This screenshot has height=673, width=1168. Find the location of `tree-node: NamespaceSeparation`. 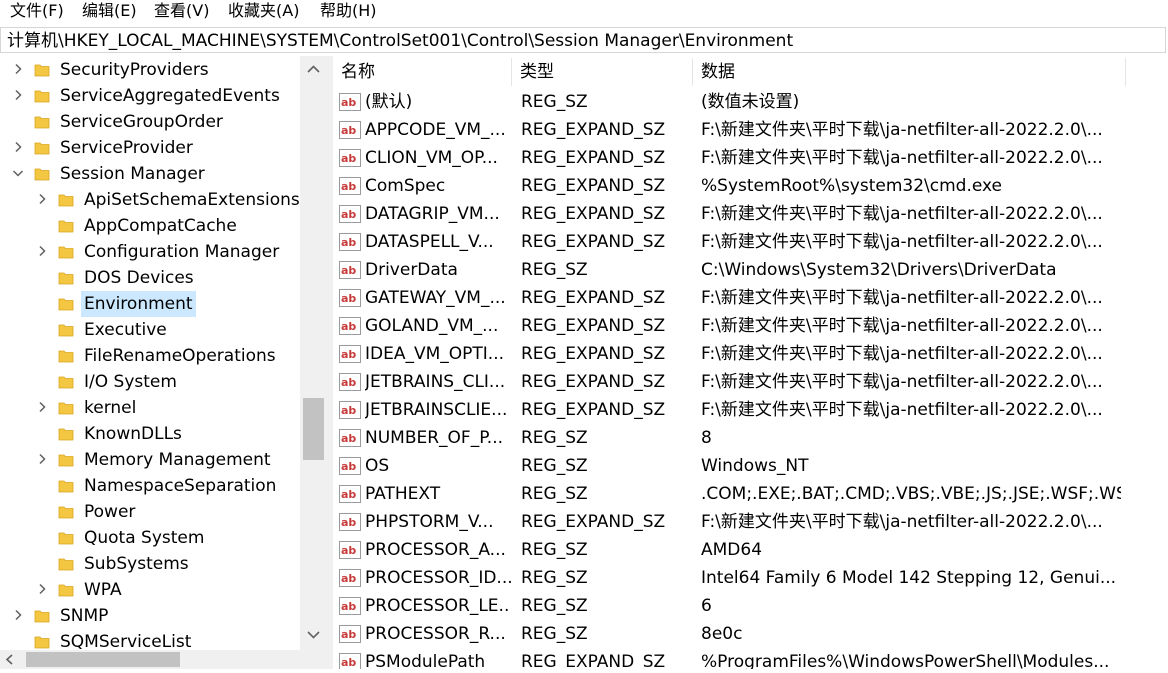

tree-node: NamespaceSeparation is located at coordinates (150, 486).